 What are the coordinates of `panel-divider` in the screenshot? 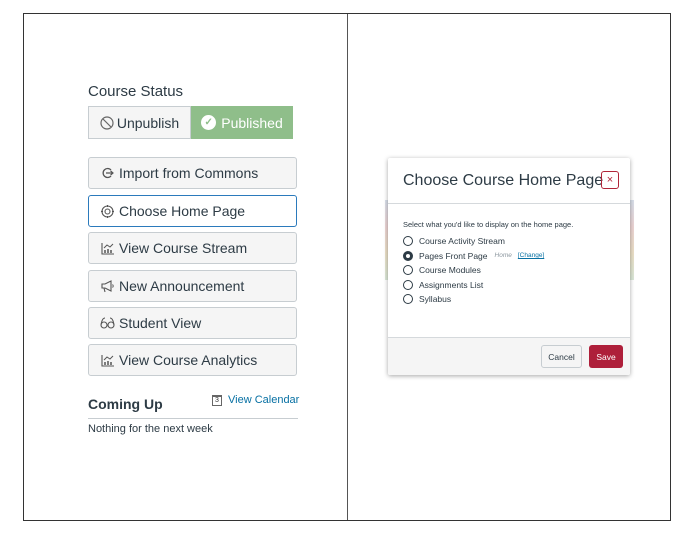 It's located at (347, 267).